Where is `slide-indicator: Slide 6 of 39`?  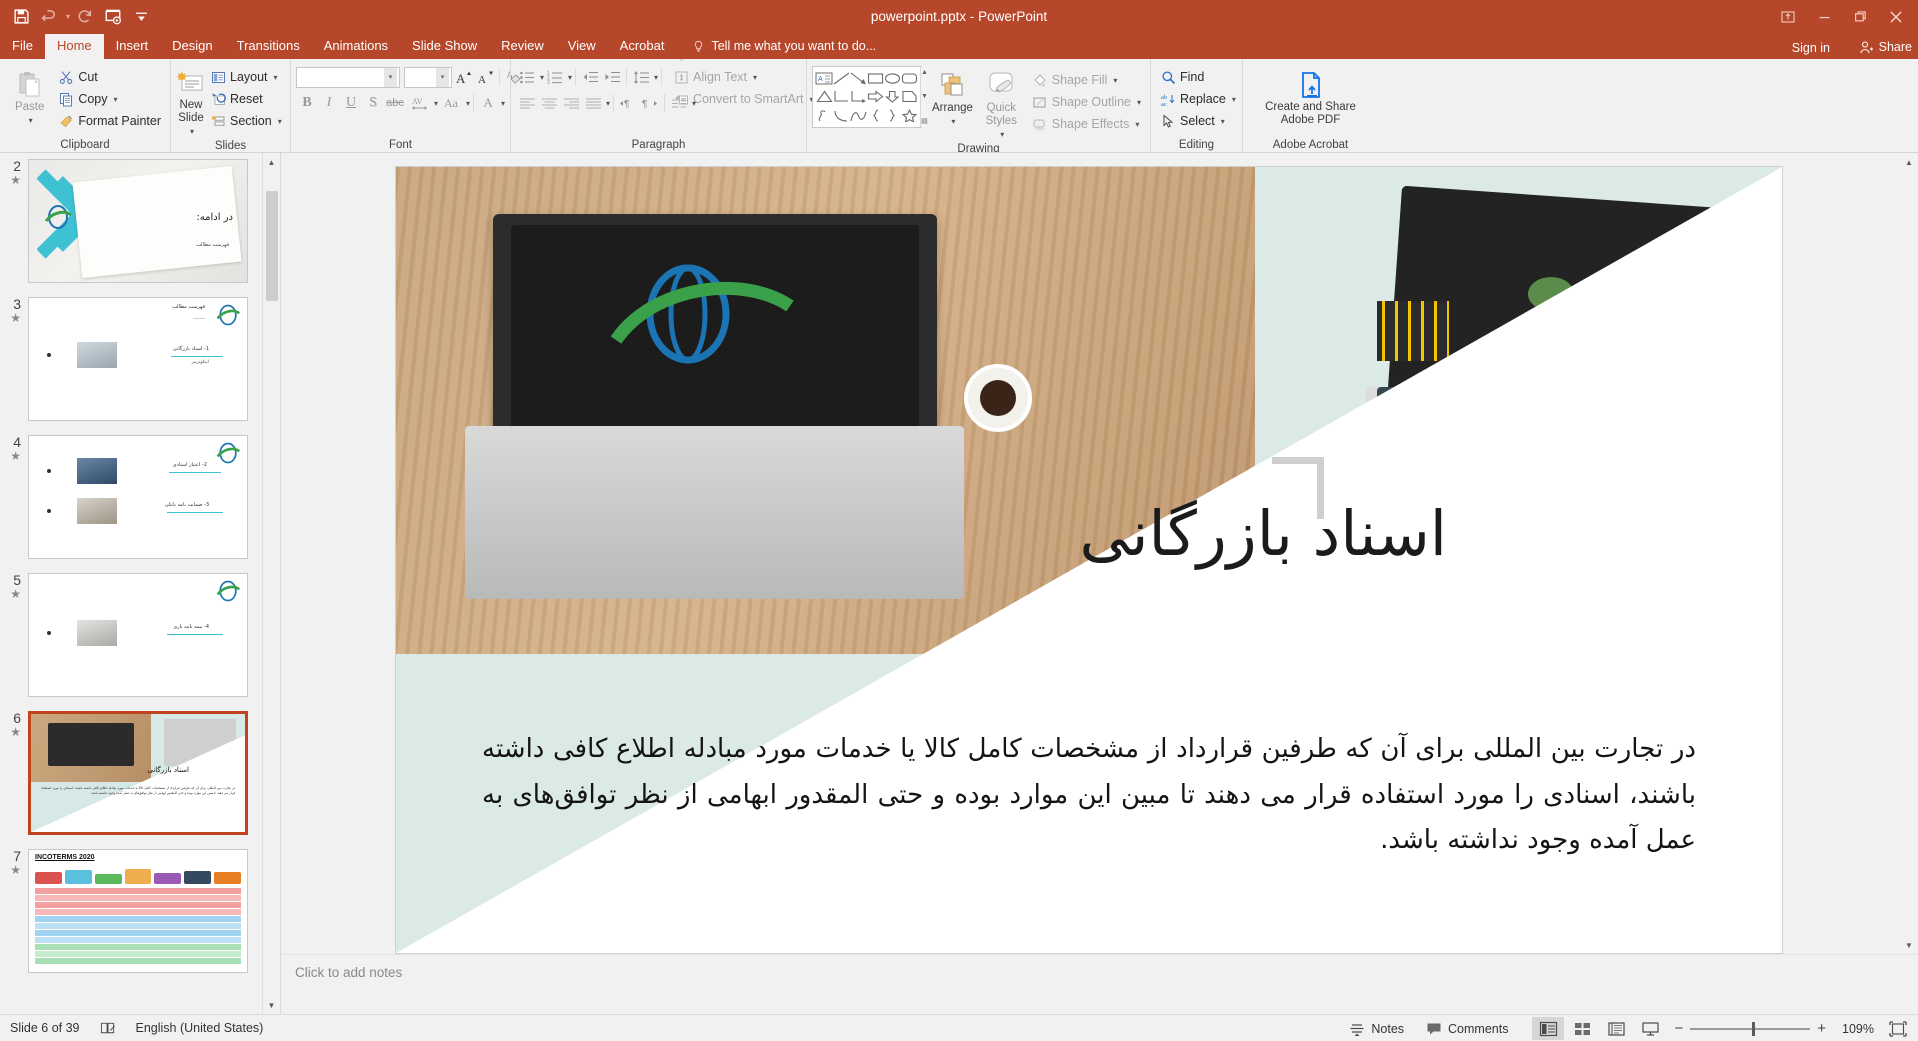 slide-indicator: Slide 6 of 39 is located at coordinates (45, 1028).